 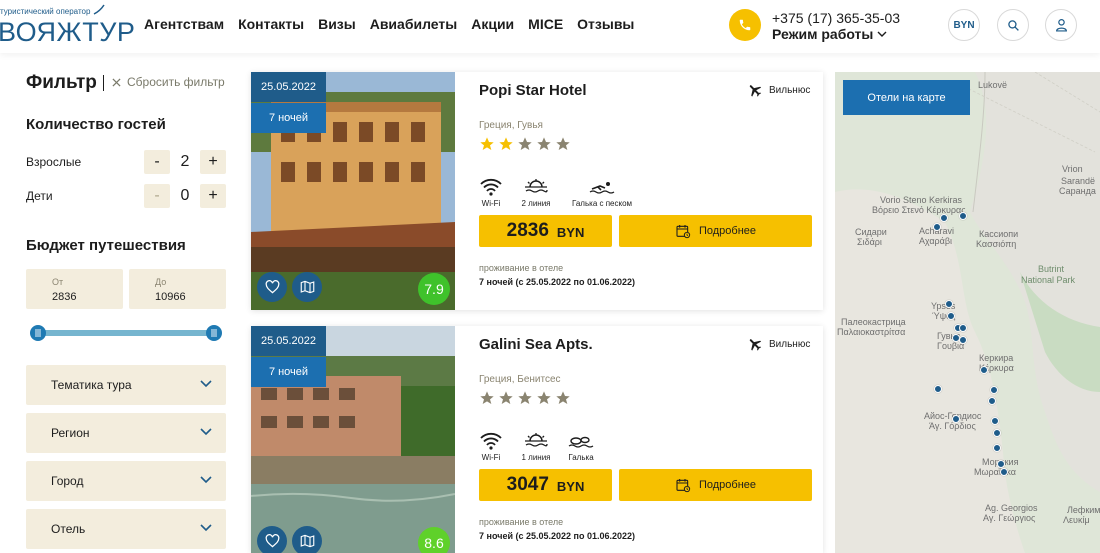 What do you see at coordinates (96, 124) in the screenshot?
I see `guests-title: Количество гостей` at bounding box center [96, 124].